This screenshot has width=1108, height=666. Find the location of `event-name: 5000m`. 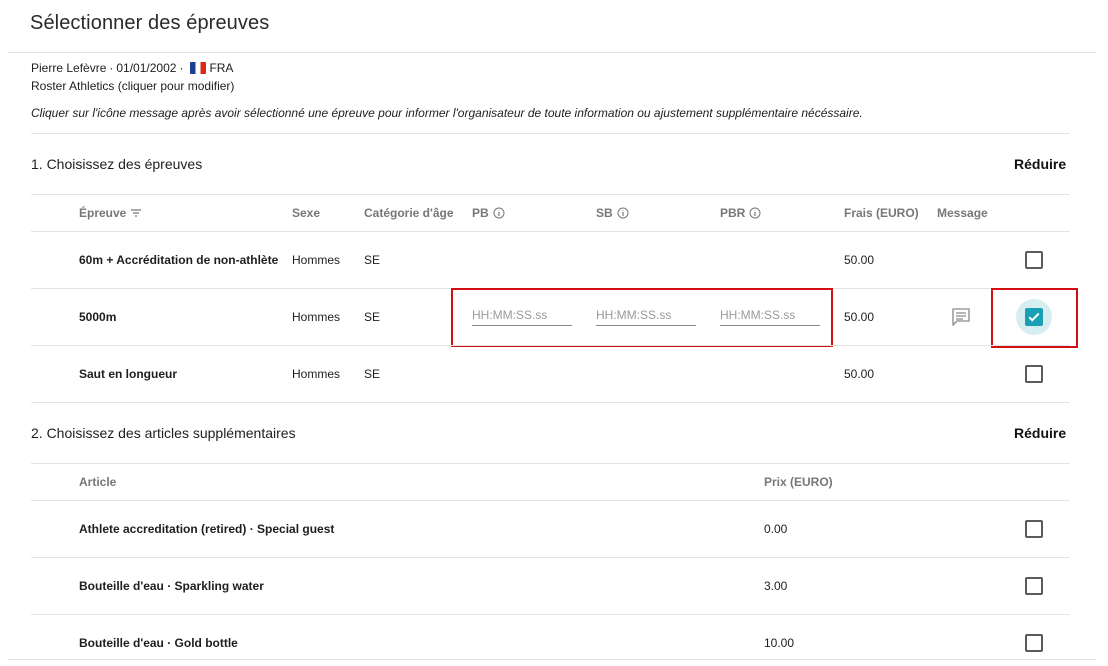

event-name: 5000m is located at coordinates (98, 317).